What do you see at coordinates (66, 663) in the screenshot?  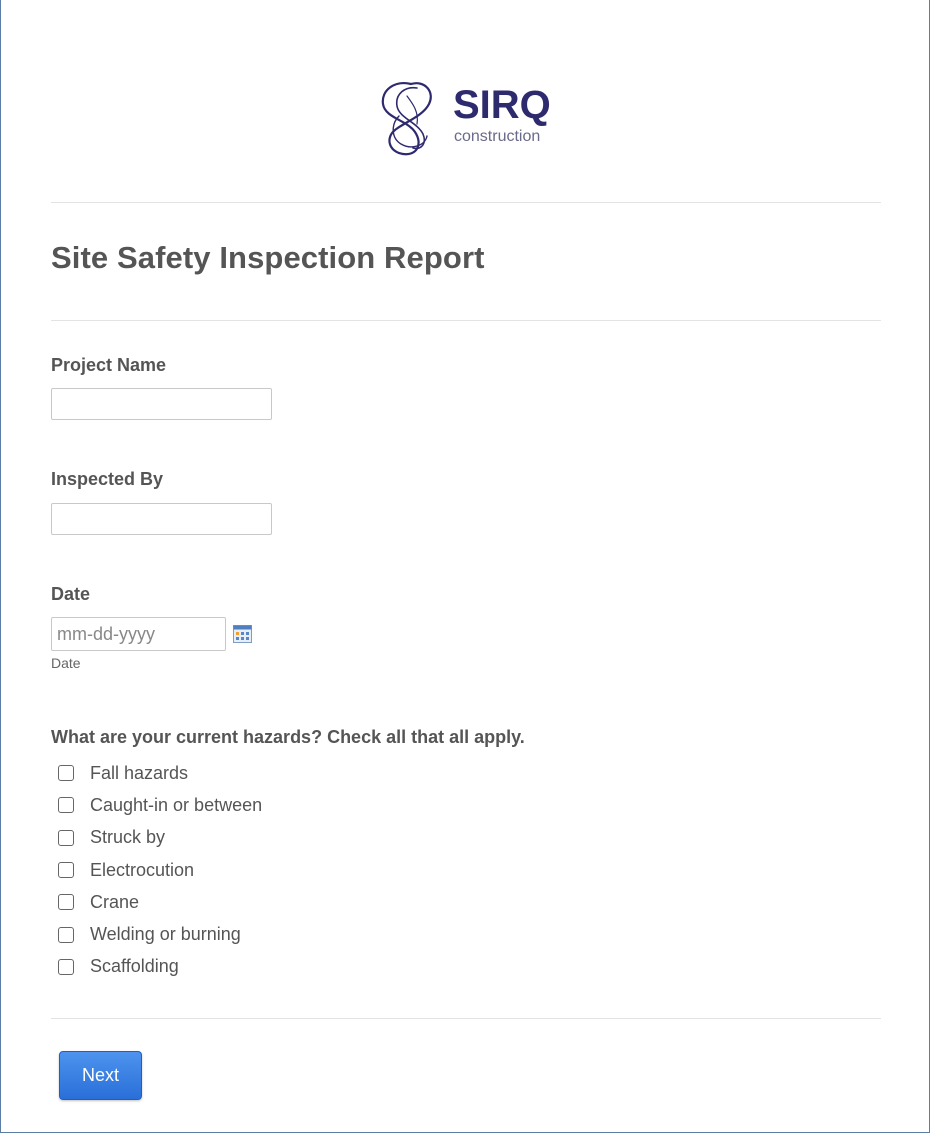 I see `date-sublabel: Date` at bounding box center [66, 663].